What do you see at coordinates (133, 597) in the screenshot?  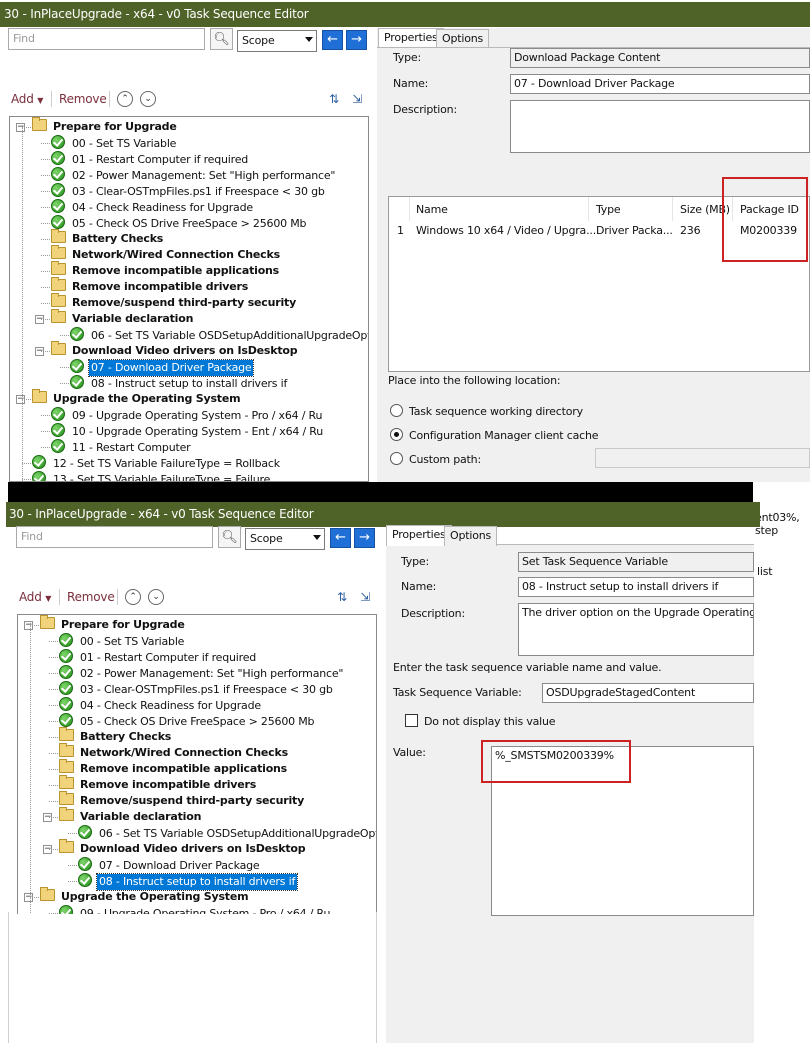 I see `bottom-move-up-button: ⌃` at bounding box center [133, 597].